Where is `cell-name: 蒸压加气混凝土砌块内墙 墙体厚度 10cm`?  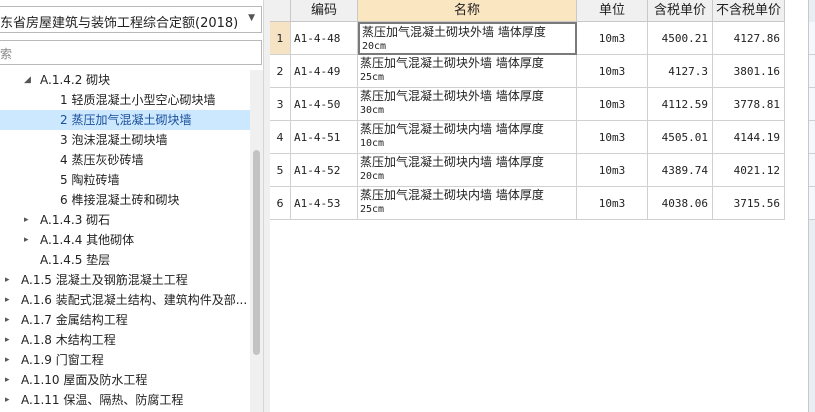 cell-name: 蒸压加气混凝土砌块内墙 墙体厚度 10cm is located at coordinates (467, 137).